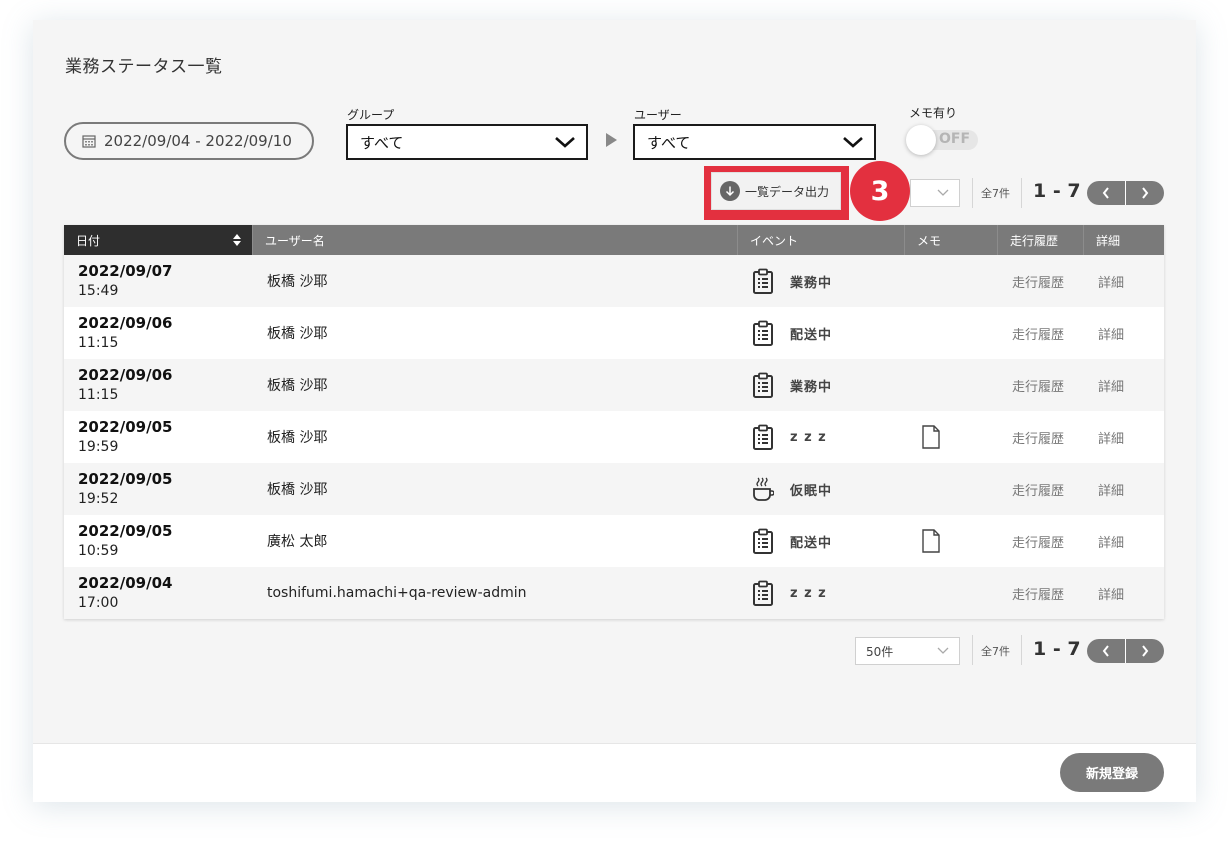 Image resolution: width=1228 pixels, height=844 pixels. Describe the element at coordinates (955, 139) in the screenshot. I see `toggle-state: OFF` at that location.